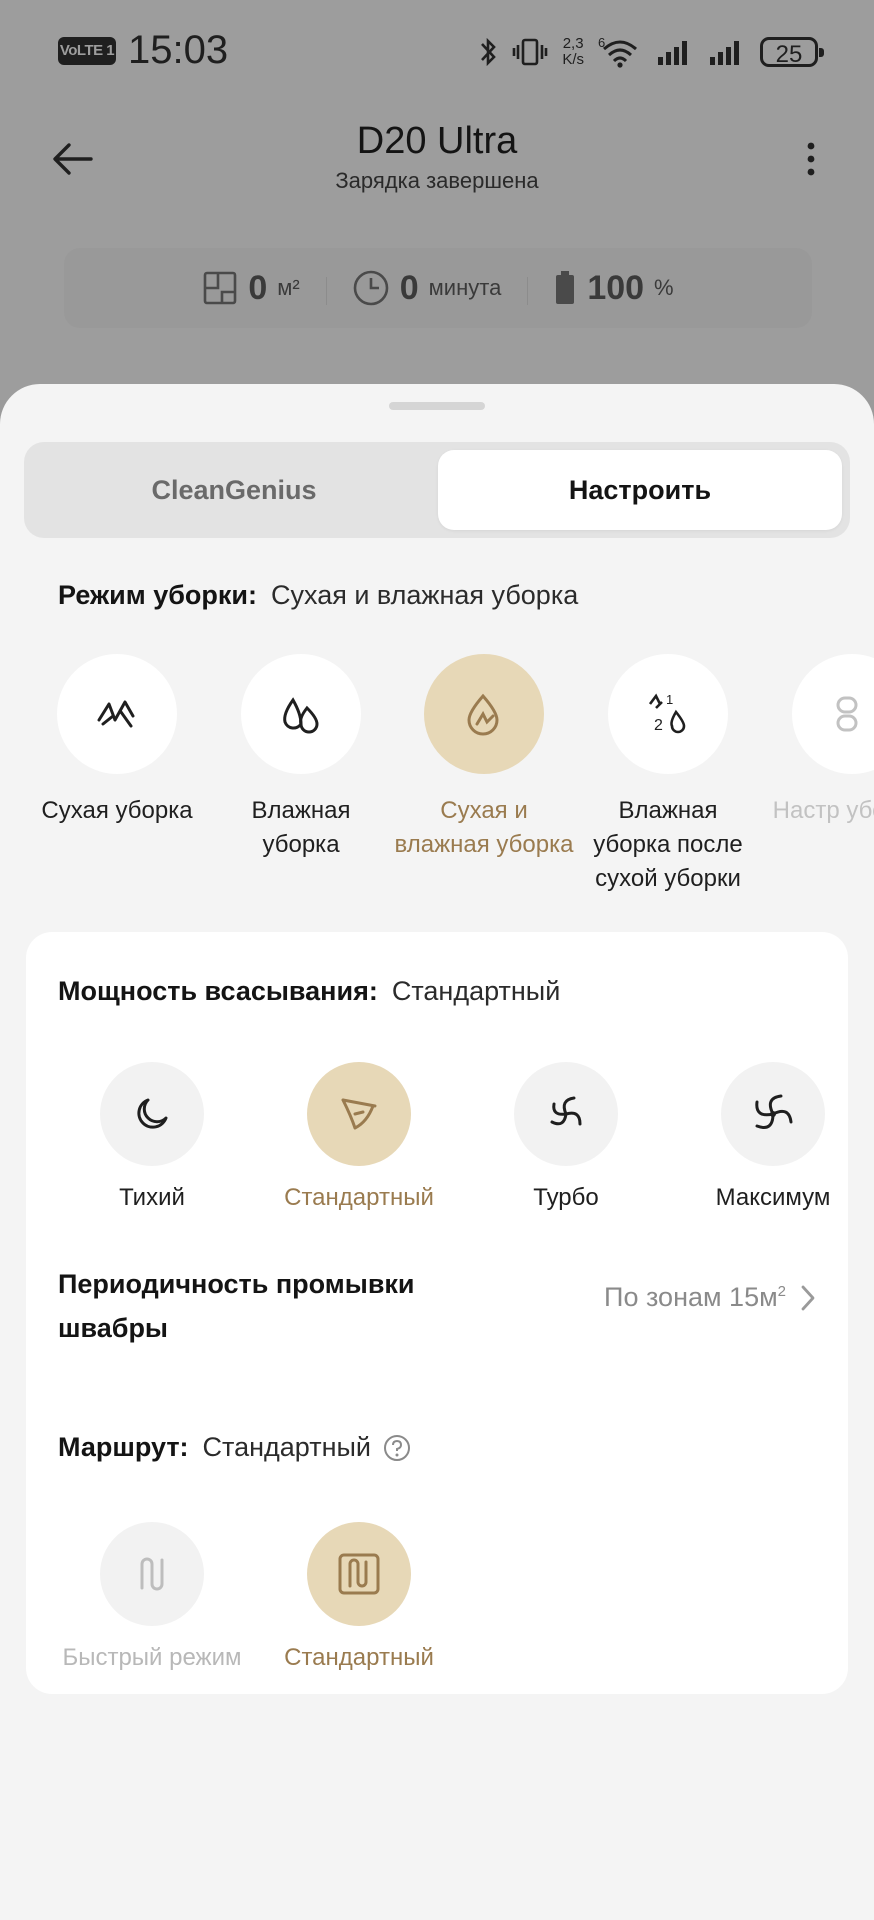 Image resolution: width=874 pixels, height=1920 pixels. Describe the element at coordinates (286, 1447) in the screenshot. I see `route-value: Стандартный` at that location.